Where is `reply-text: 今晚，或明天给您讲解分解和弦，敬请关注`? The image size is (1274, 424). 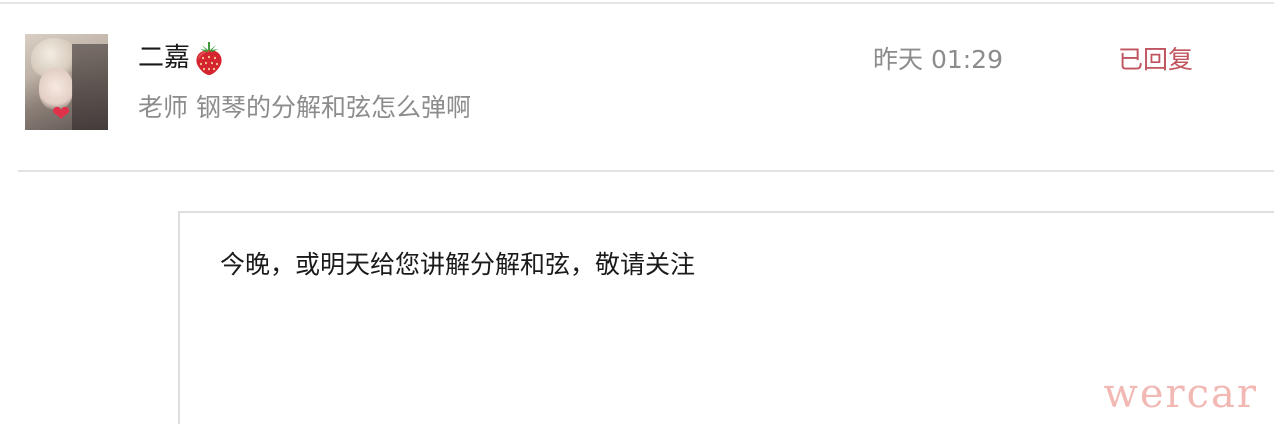 reply-text: 今晚，或明天给您讲解分解和弦，敬请关注 is located at coordinates (458, 264).